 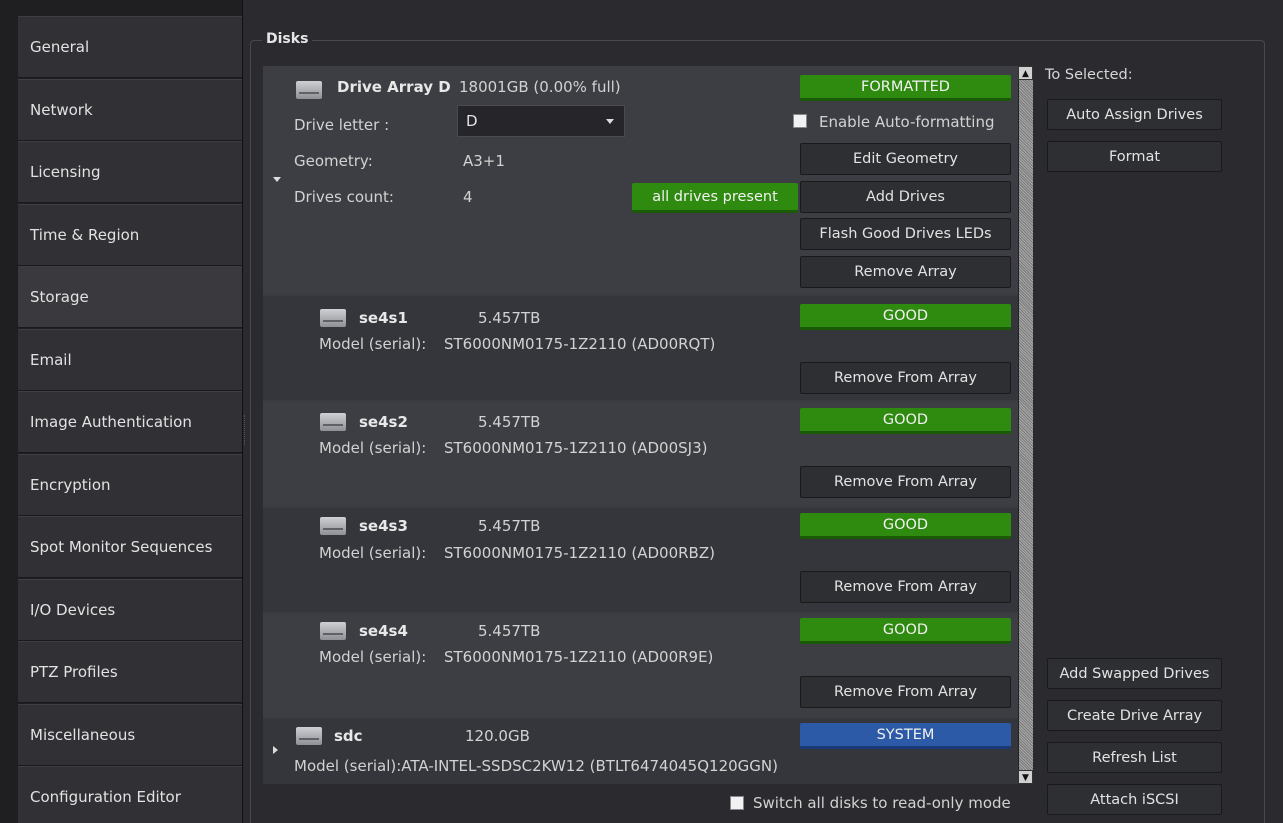 I want to click on geometry-value: A3+1, so click(x=484, y=161).